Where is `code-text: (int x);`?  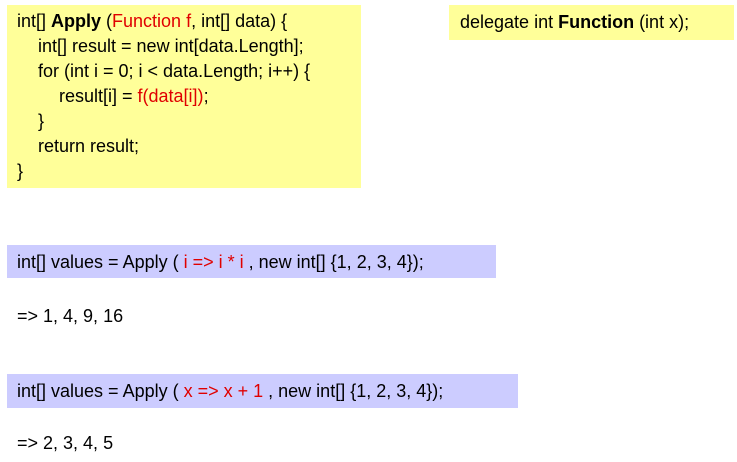
code-text: (int x); is located at coordinates (662, 22).